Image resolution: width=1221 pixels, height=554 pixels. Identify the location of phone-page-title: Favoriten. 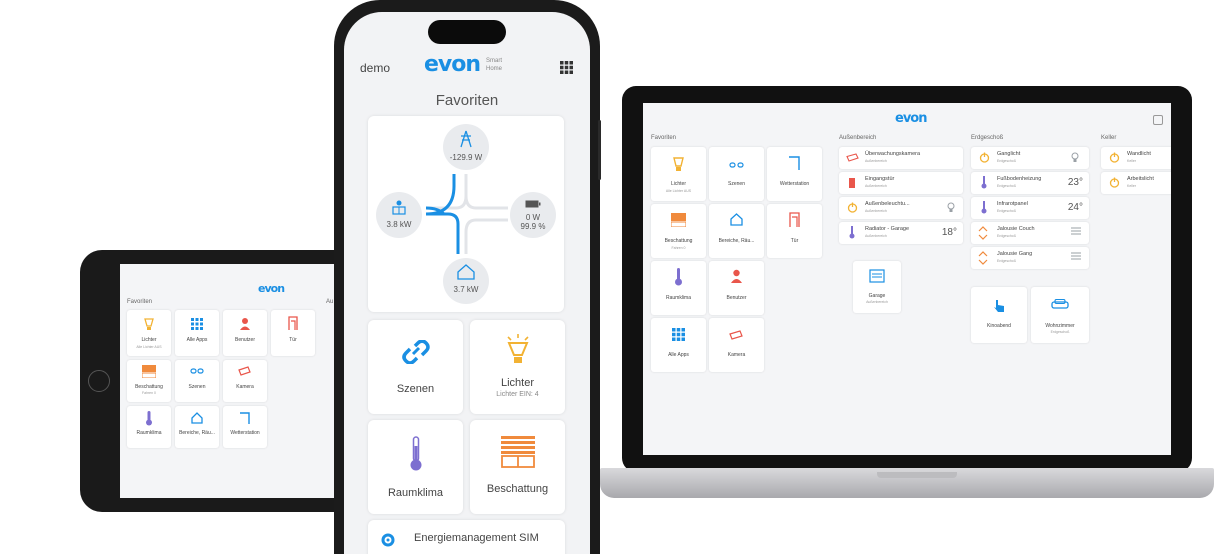
(467, 100).